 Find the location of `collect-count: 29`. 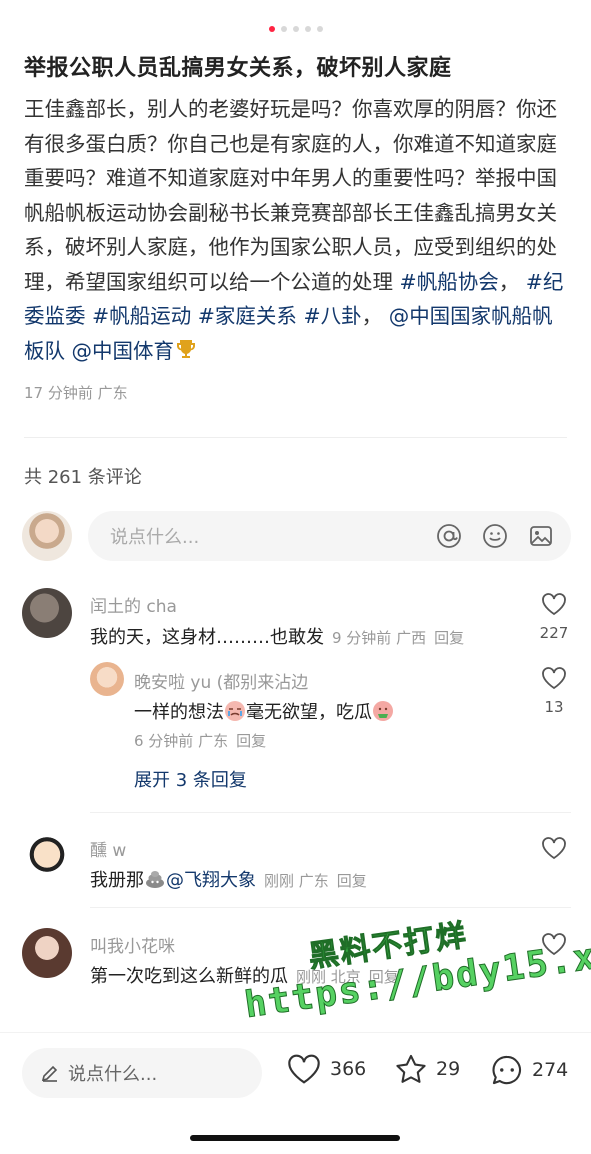

collect-count: 29 is located at coordinates (448, 1069).